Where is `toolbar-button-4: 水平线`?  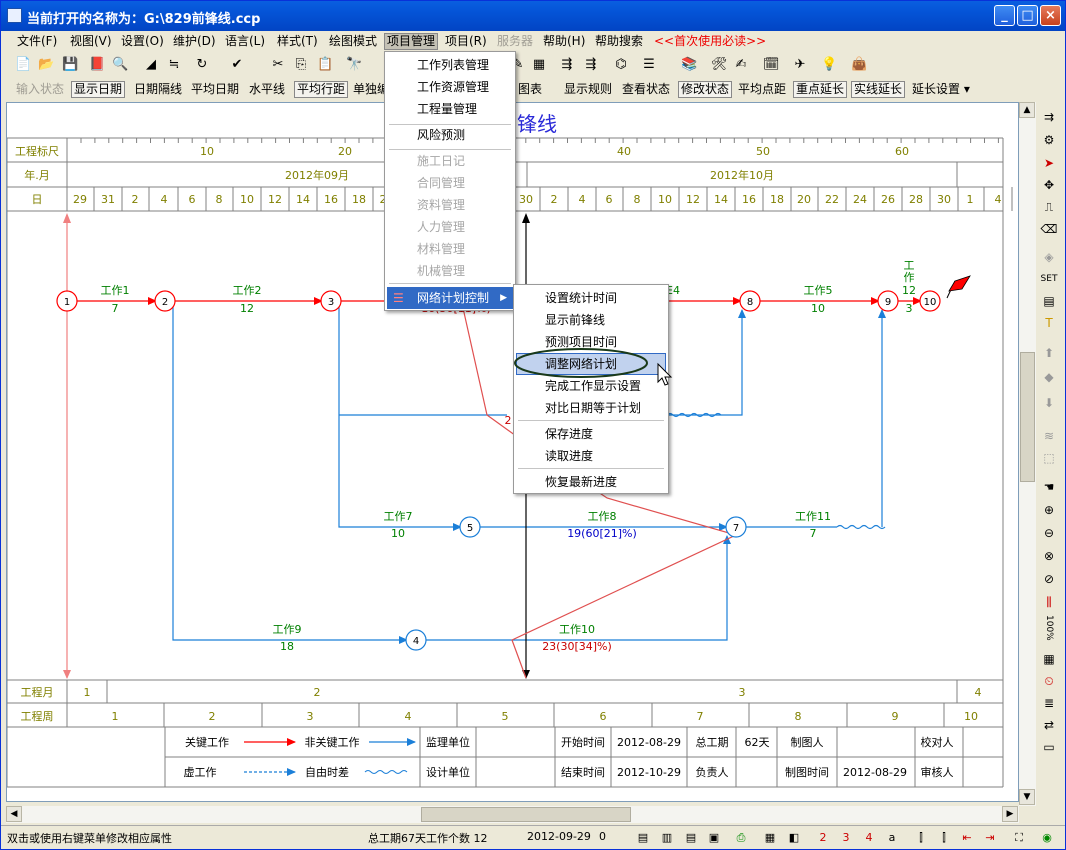
toolbar-button-4: 水平线 is located at coordinates (267, 89).